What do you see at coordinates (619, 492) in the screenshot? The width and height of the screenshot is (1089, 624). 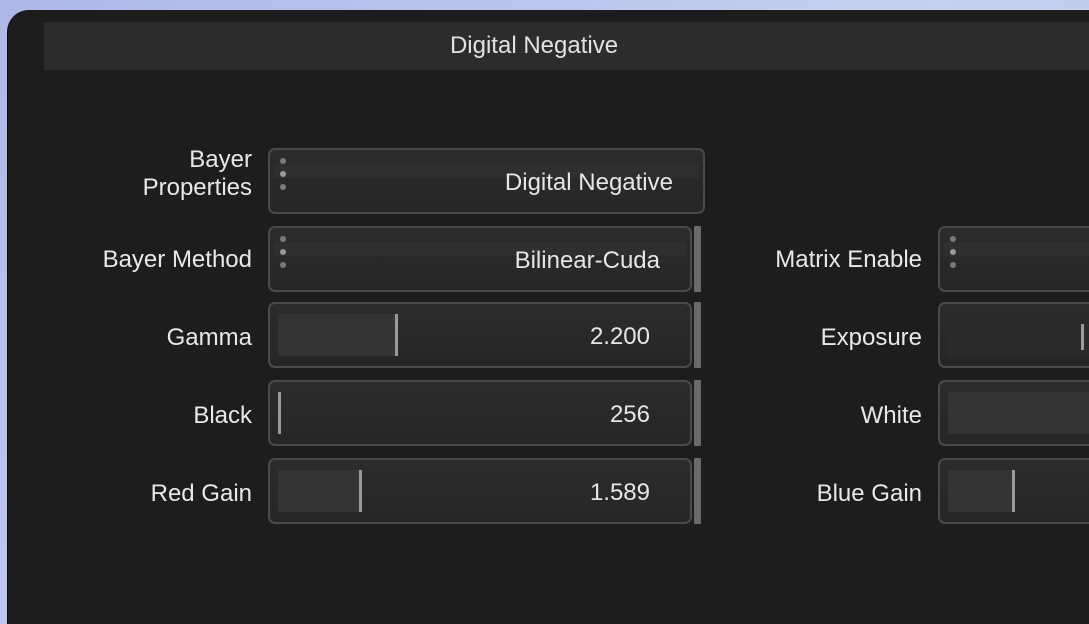 I see `red-gain-value: 1.589` at bounding box center [619, 492].